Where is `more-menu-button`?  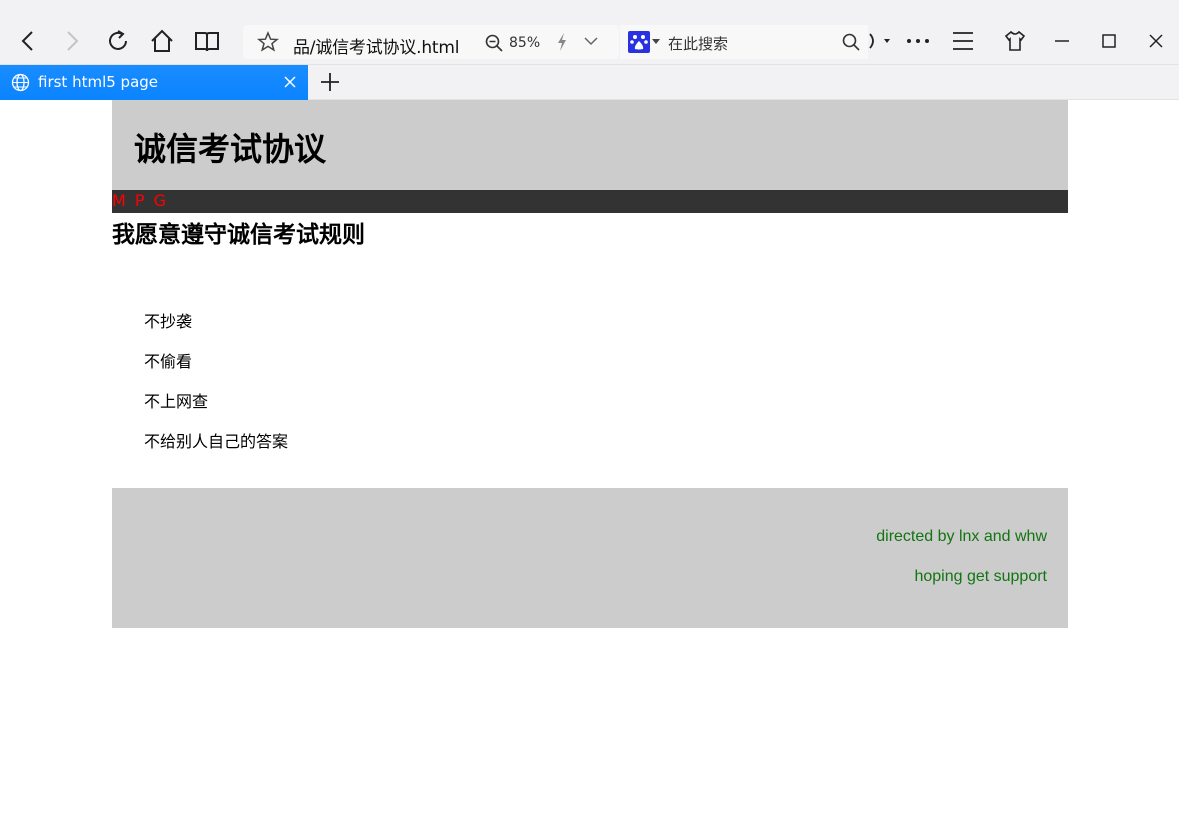
more-menu-button is located at coordinates (918, 41).